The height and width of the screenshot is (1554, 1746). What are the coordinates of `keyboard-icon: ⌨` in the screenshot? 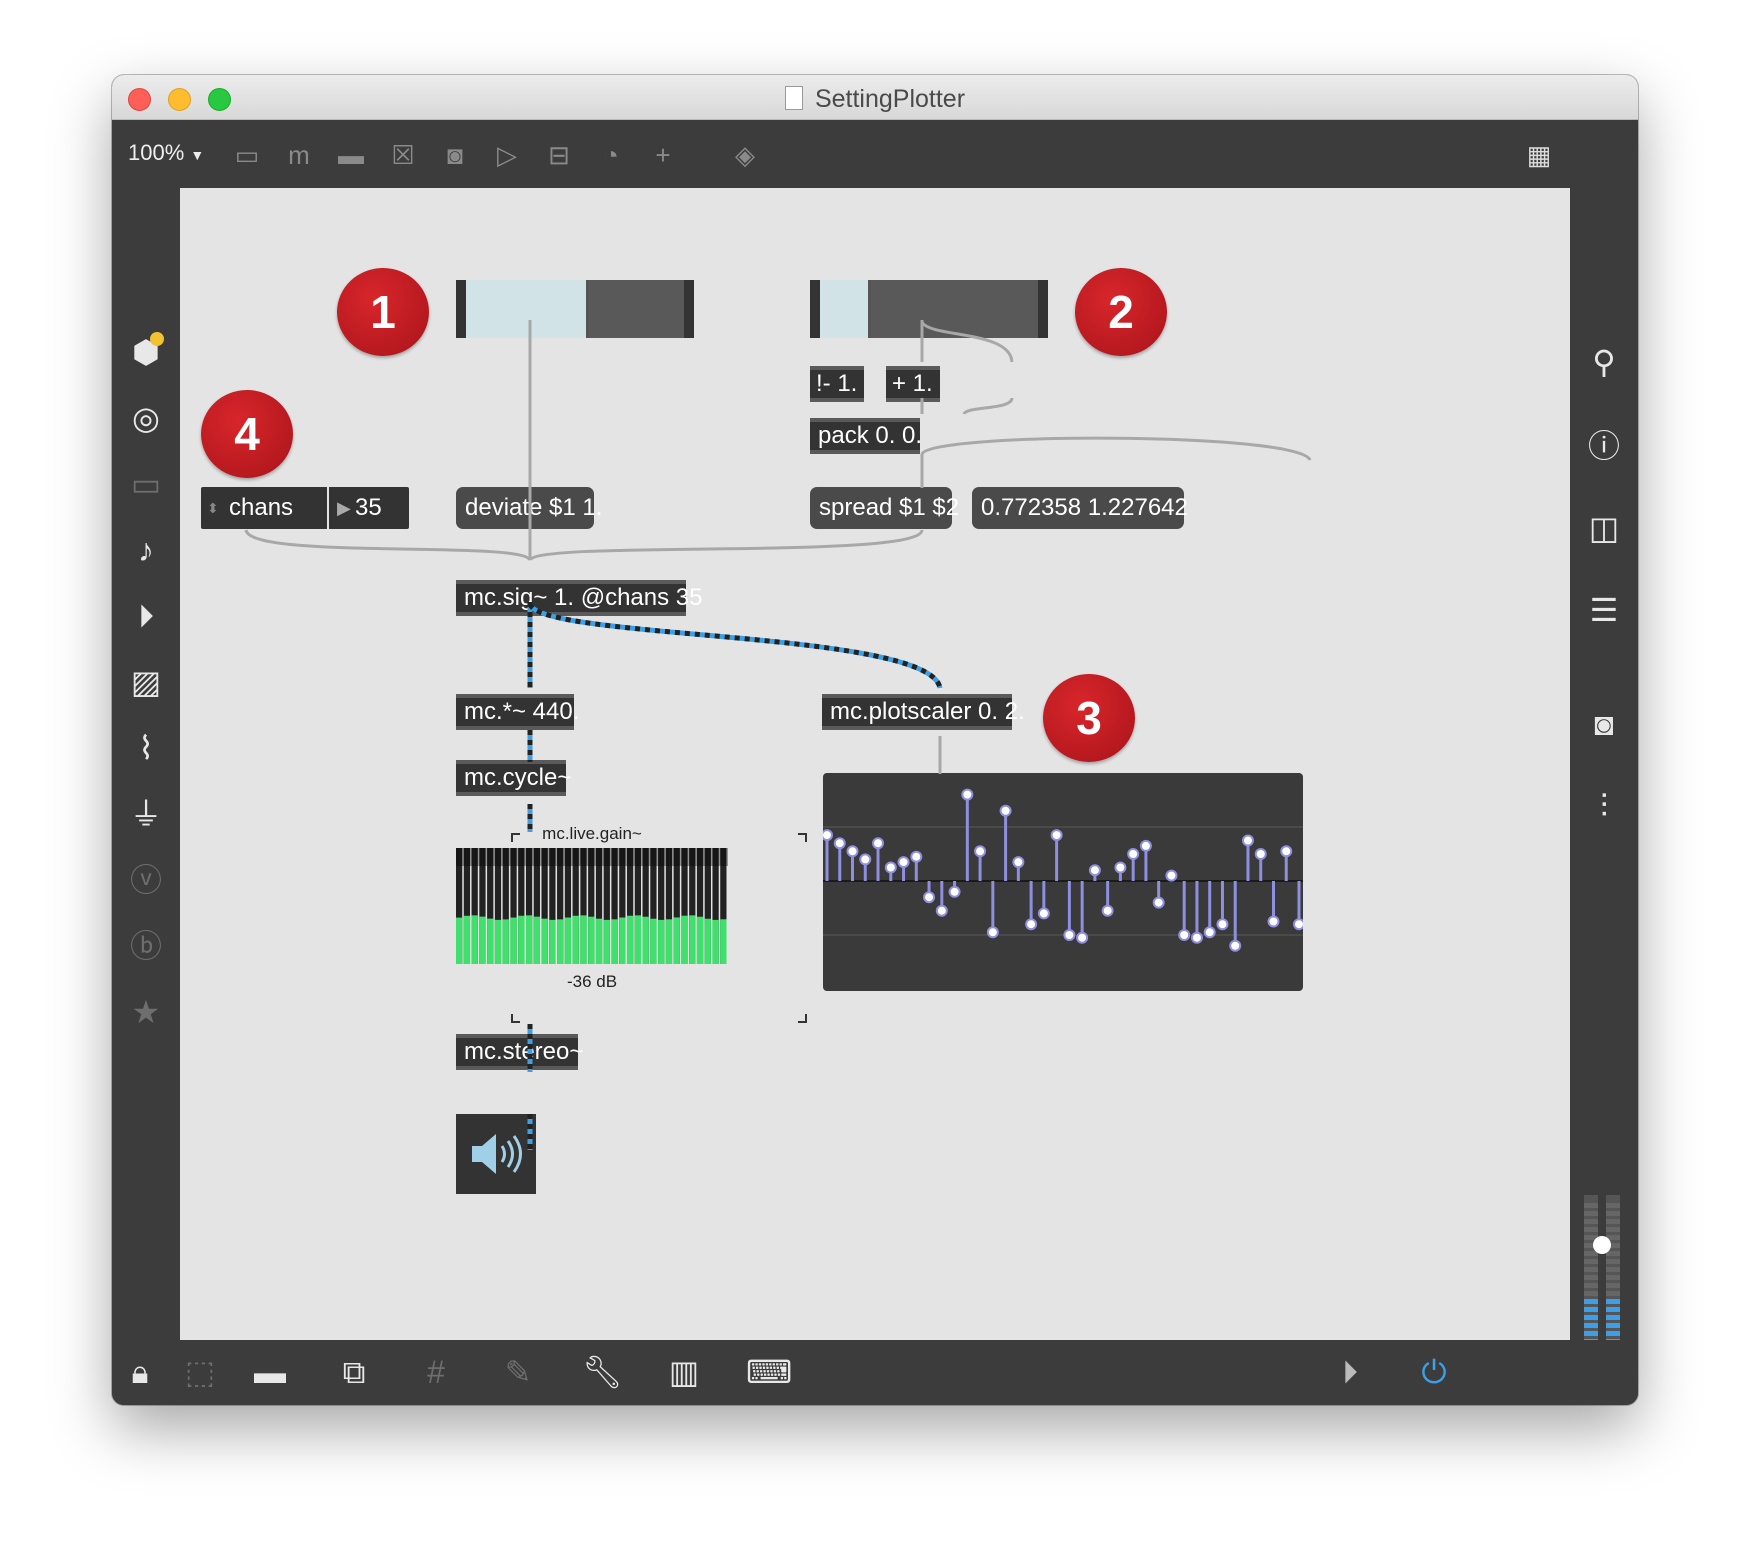 It's located at (769, 1372).